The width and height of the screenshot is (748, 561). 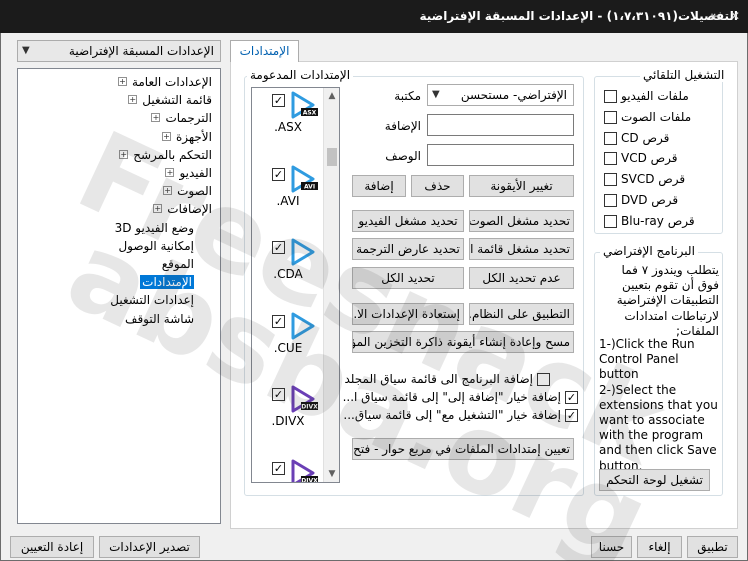 I want to click on scroll-down-icon: ▼, so click(x=332, y=474).